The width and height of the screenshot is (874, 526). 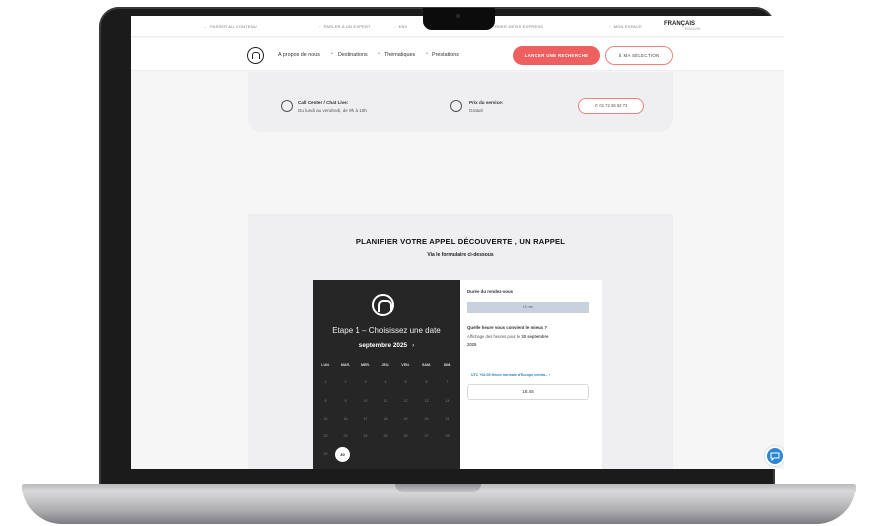 I want to click on phone-button: ✆ 01 72 36 63 72, so click(x=611, y=106).